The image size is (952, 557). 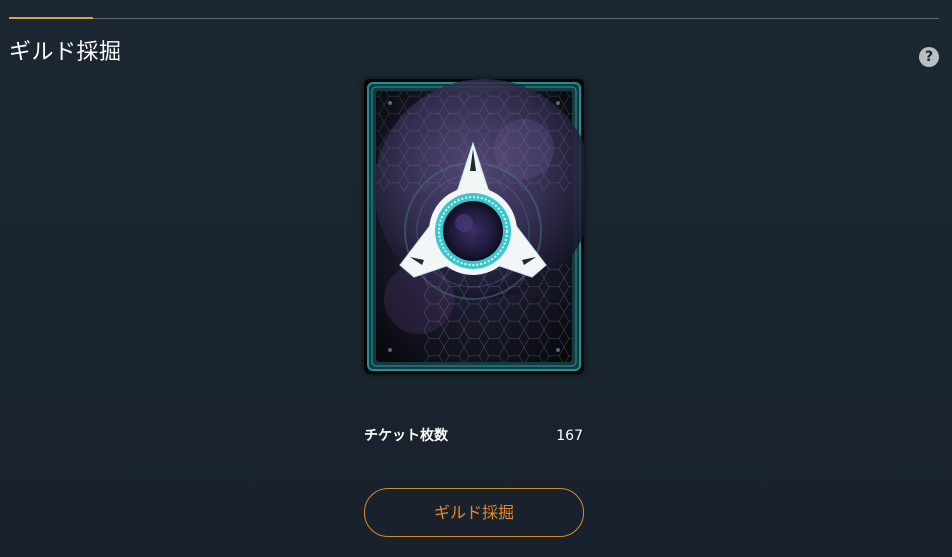 I want to click on guild-mining-emblem-icon, so click(x=474, y=226).